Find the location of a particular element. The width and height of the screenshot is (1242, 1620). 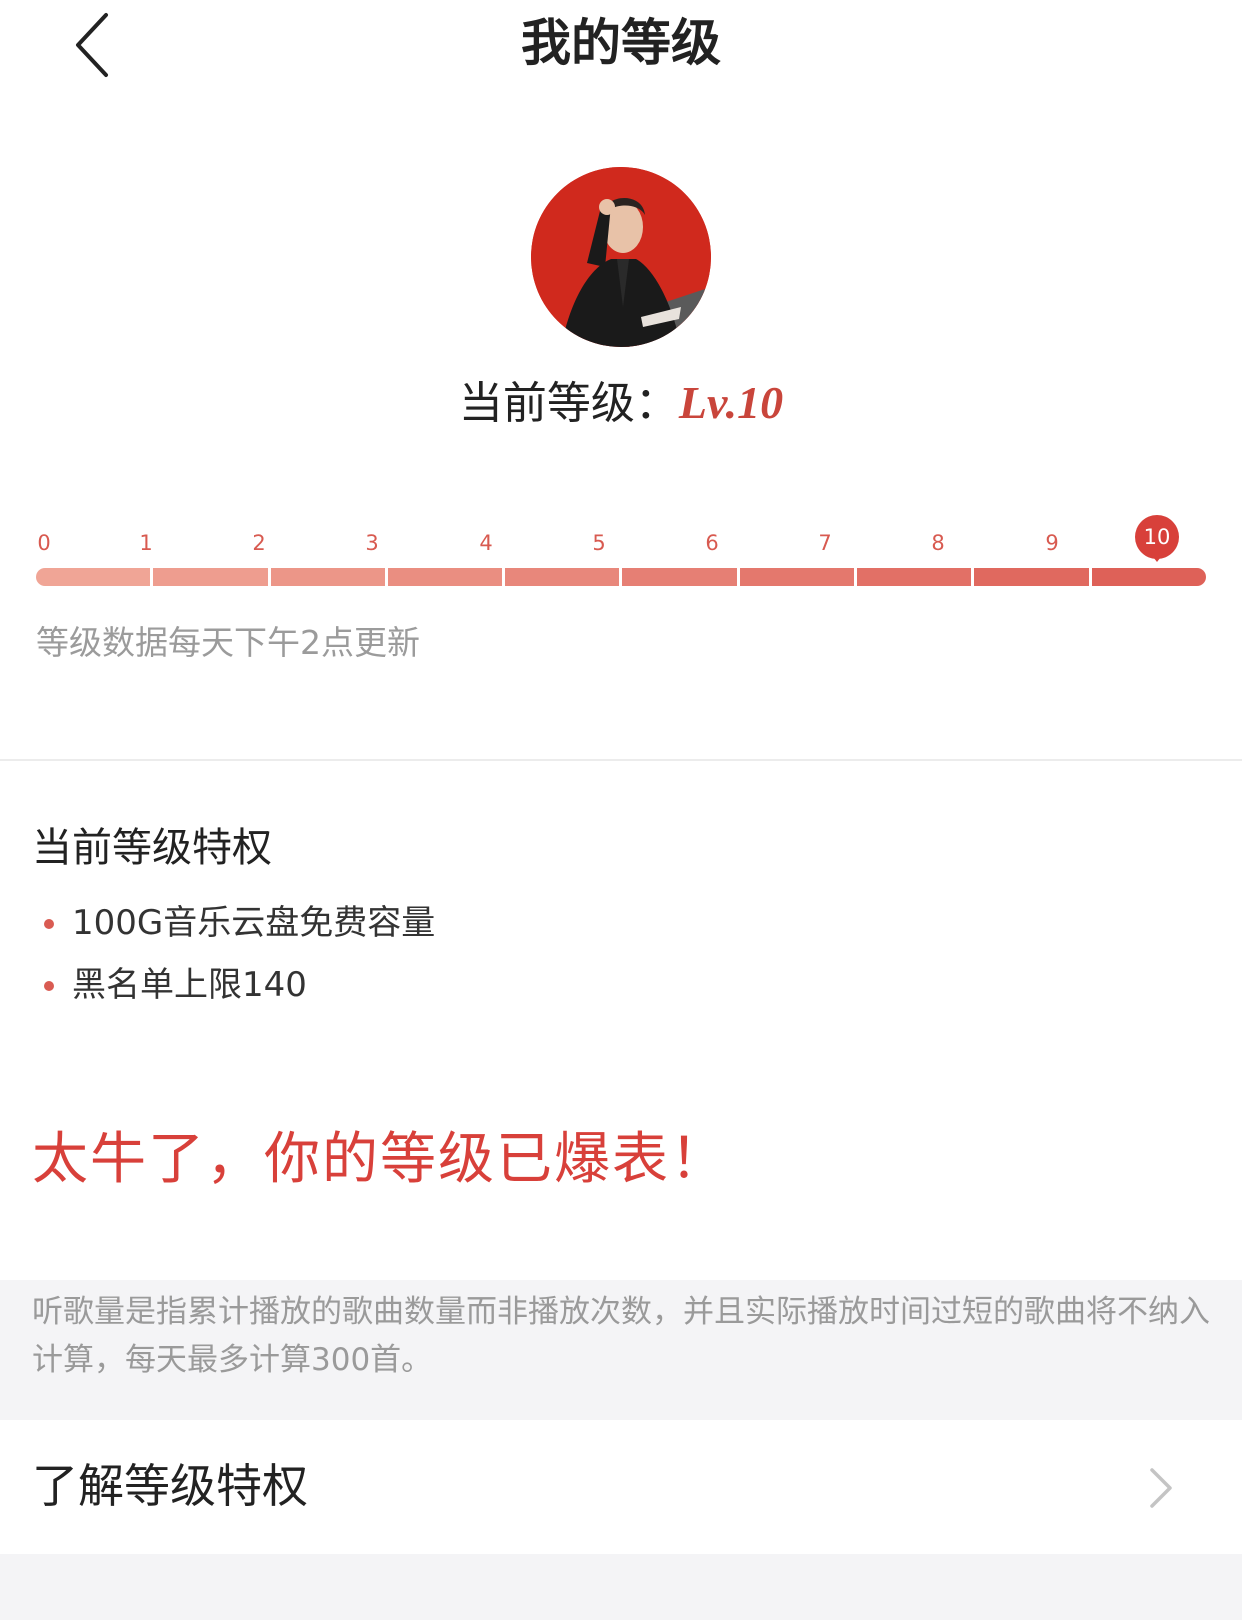

level-tick-label: 7 is located at coordinates (825, 543).